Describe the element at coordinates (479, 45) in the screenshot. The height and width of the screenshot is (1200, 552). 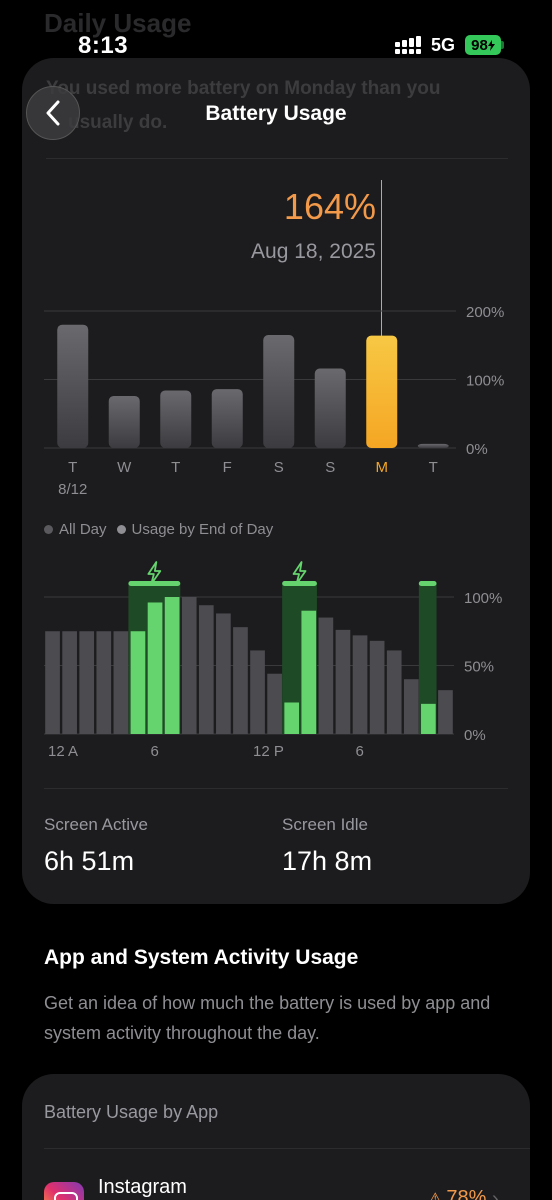
I see `battery-level: 98` at that location.